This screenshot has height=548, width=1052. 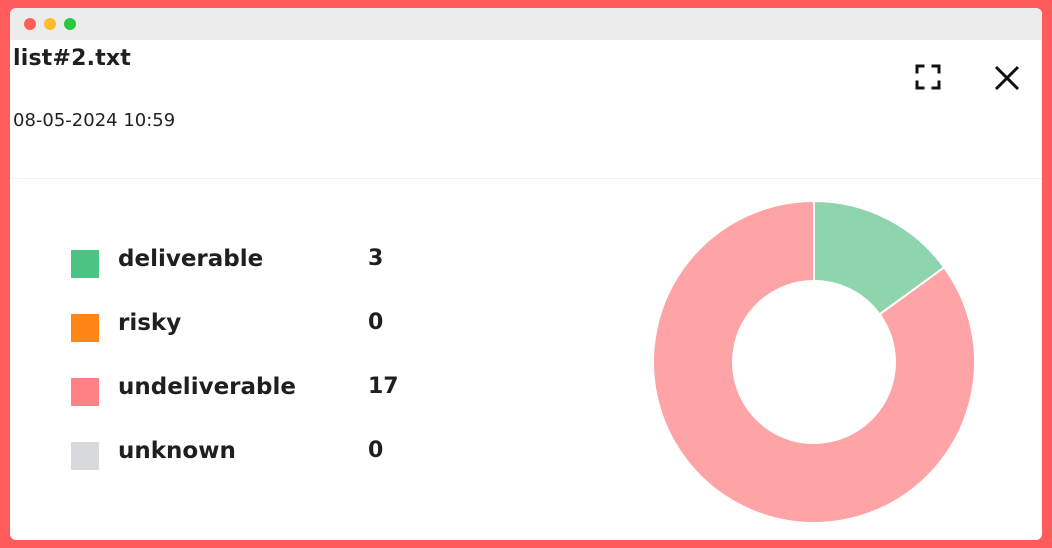 I want to click on file-date: 08-05-2024 10:59, so click(x=94, y=120).